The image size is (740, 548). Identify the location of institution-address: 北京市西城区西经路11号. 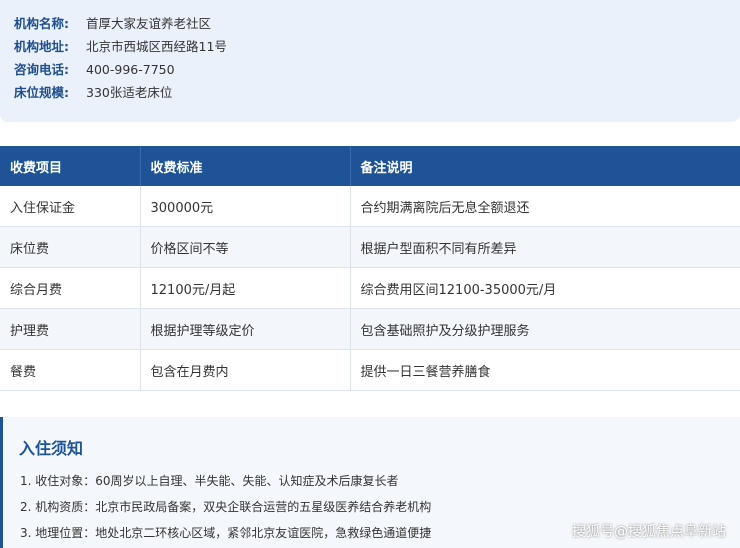
(156, 46).